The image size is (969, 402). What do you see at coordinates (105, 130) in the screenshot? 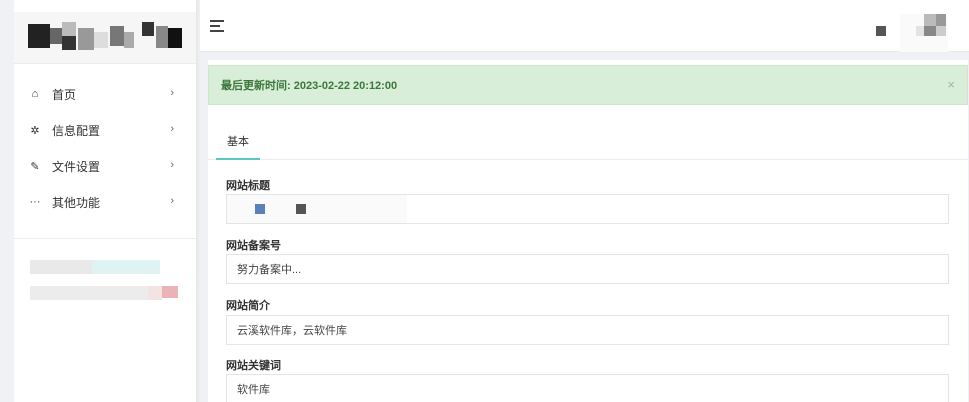
I see `sidebar-item-info-config: ✲ 信息配置 ›` at bounding box center [105, 130].